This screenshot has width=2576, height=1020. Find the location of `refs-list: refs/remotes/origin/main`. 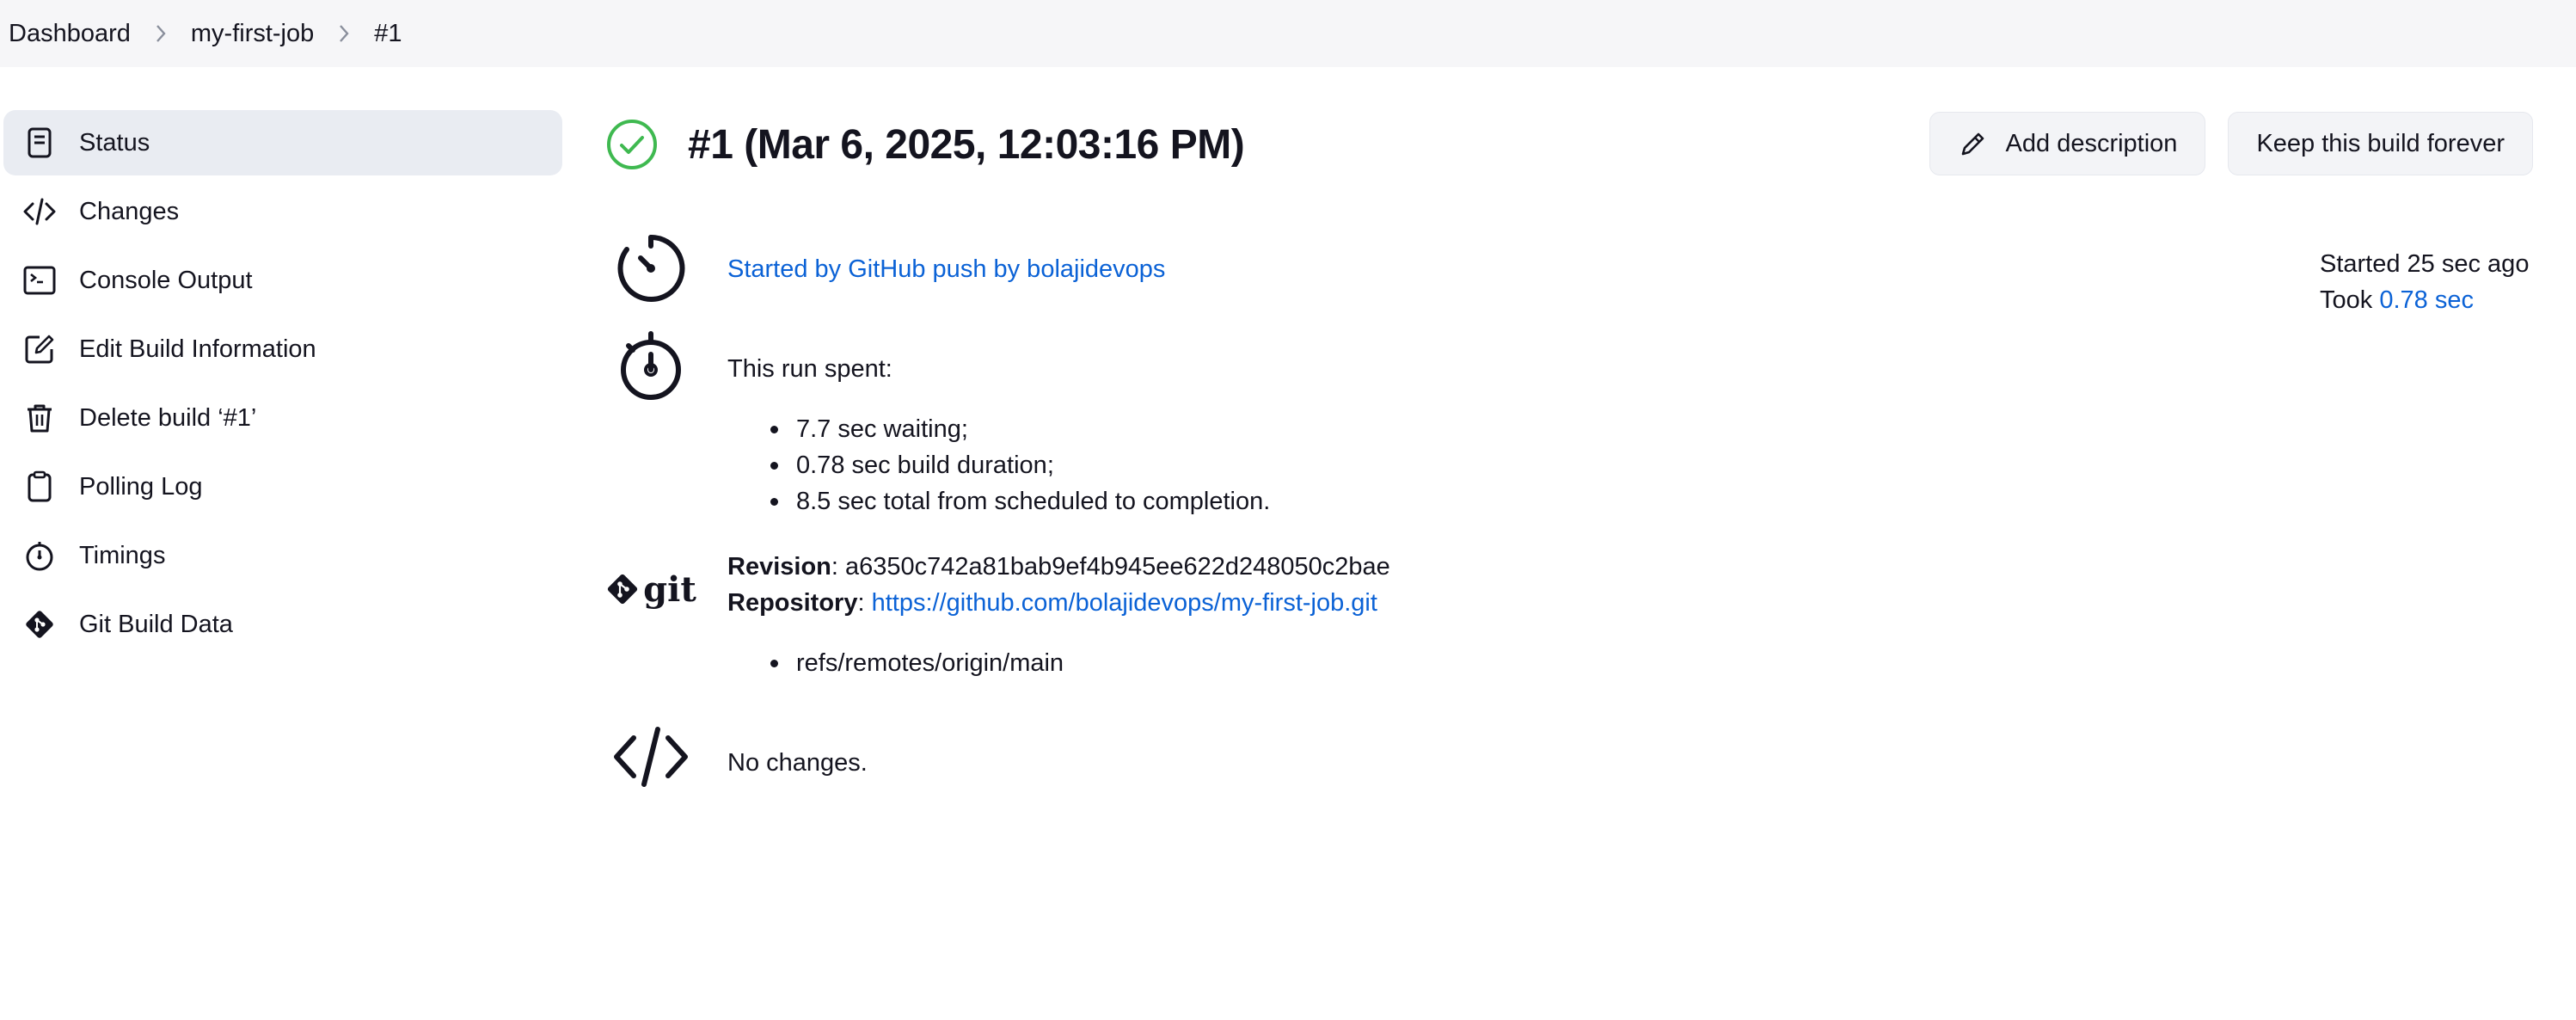

refs-list: refs/remotes/origin/main is located at coordinates (1080, 663).